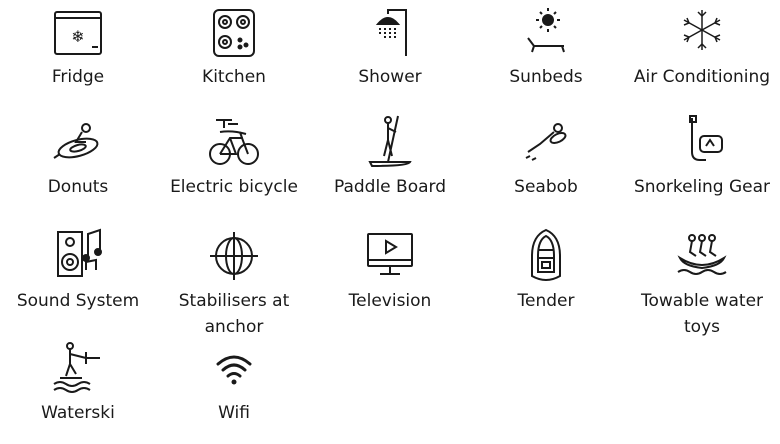 This screenshot has width=780, height=444. I want to click on amenity-tender: Tender, so click(546, 270).